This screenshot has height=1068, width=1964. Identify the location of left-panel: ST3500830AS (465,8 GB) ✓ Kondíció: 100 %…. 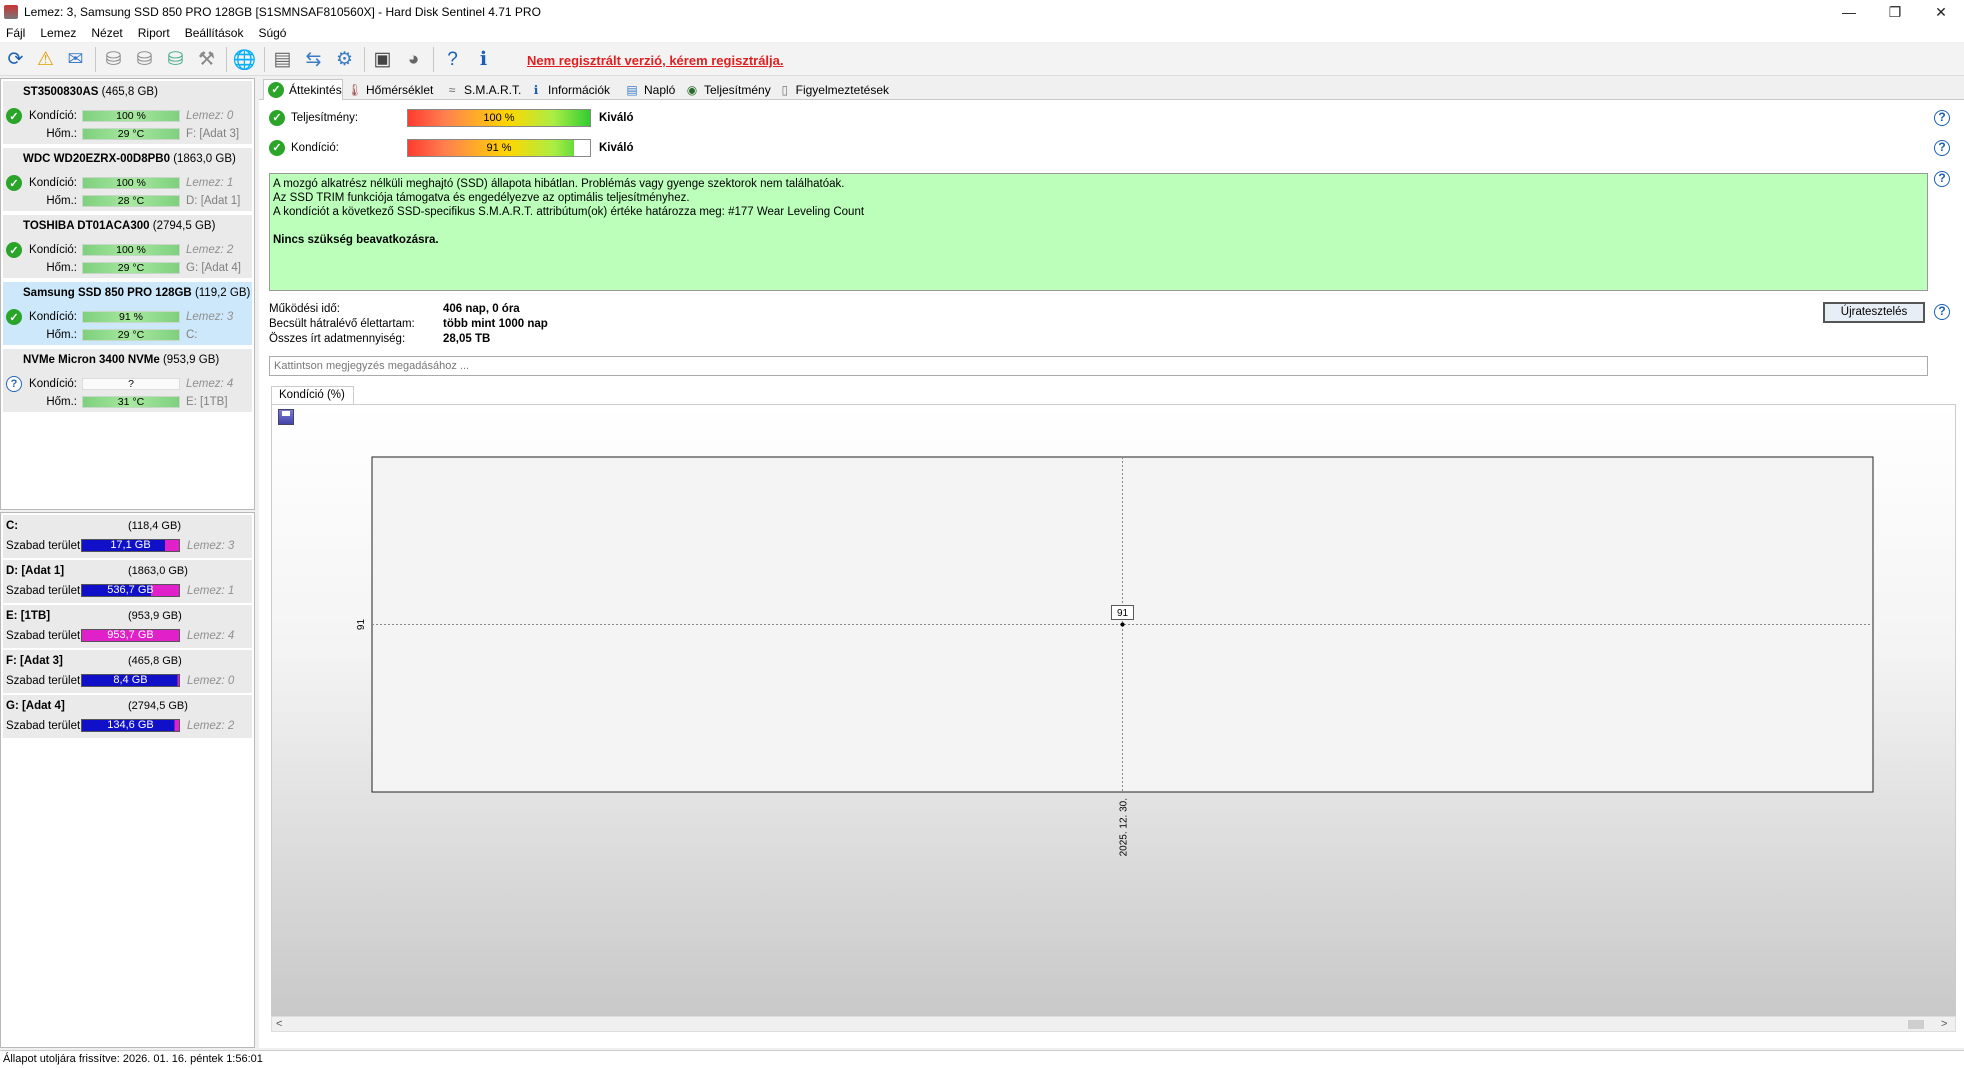
(127, 563).